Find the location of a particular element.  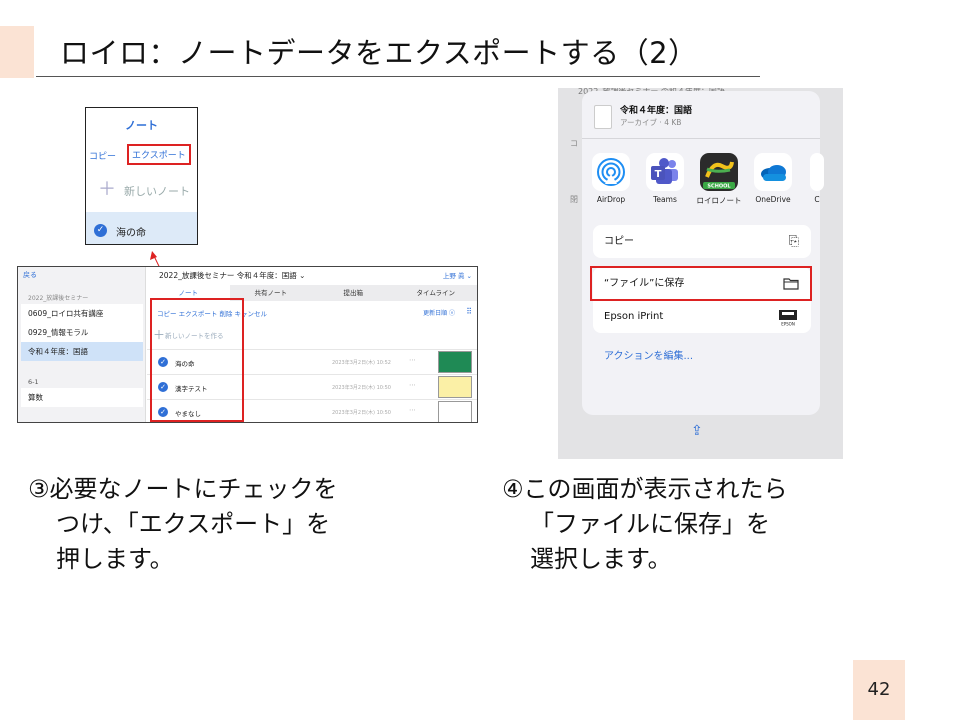

epson-badge-text: EPSON is located at coordinates (788, 323).